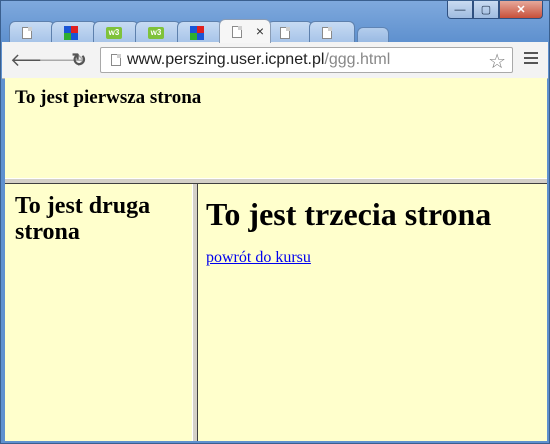 The image size is (550, 444). What do you see at coordinates (83, 219) in the screenshot?
I see `left-frame-heading: To jest druga strona` at bounding box center [83, 219].